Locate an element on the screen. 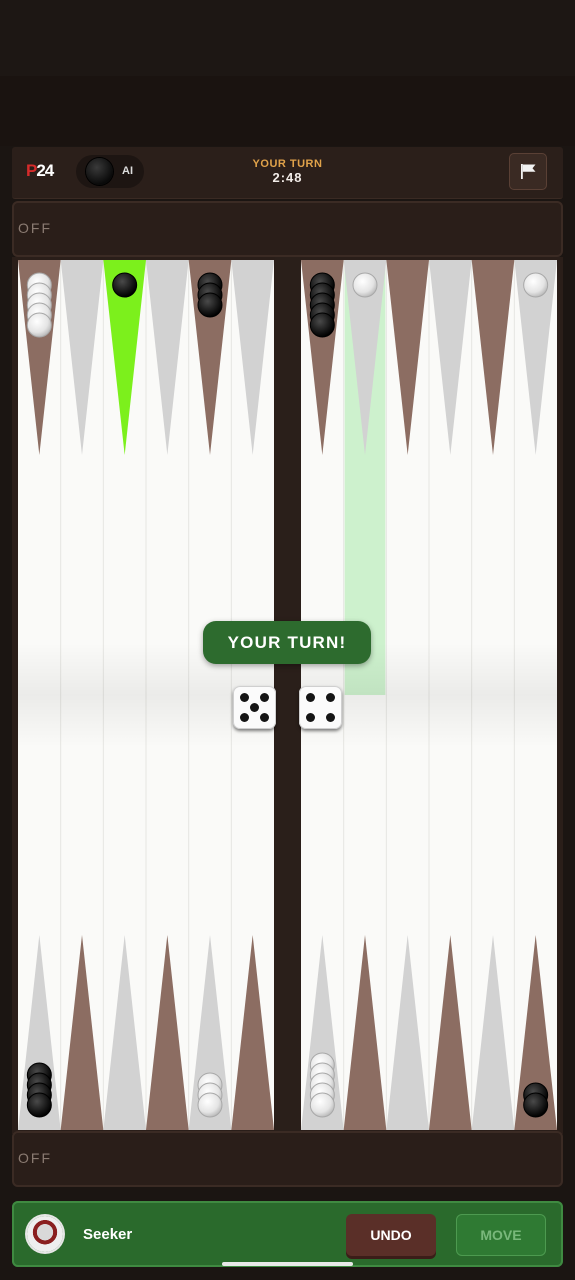 The image size is (575, 1280). die-left is located at coordinates (254, 707).